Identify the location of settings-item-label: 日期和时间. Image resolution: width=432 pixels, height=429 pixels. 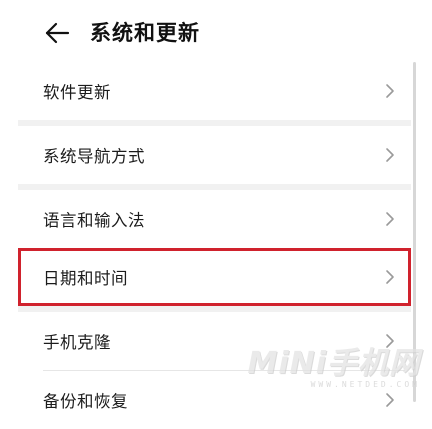
(85, 278).